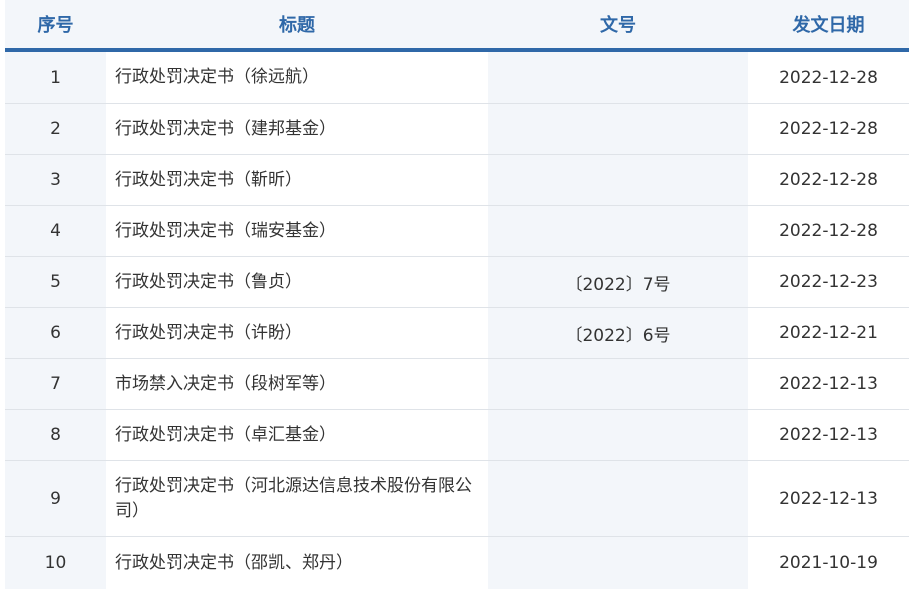 The height and width of the screenshot is (593, 909). Describe the element at coordinates (55, 25) in the screenshot. I see `header-no: 序号` at that location.